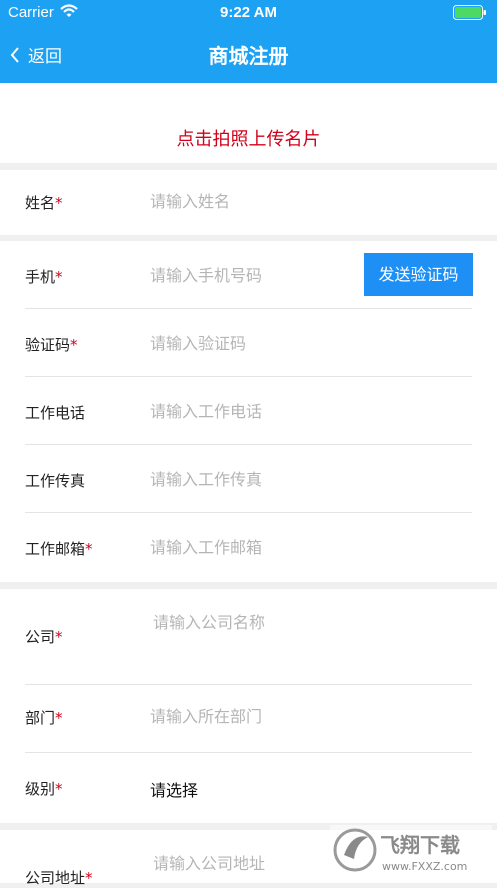  I want to click on work-fax-row: 工作传真, so click(248, 479).